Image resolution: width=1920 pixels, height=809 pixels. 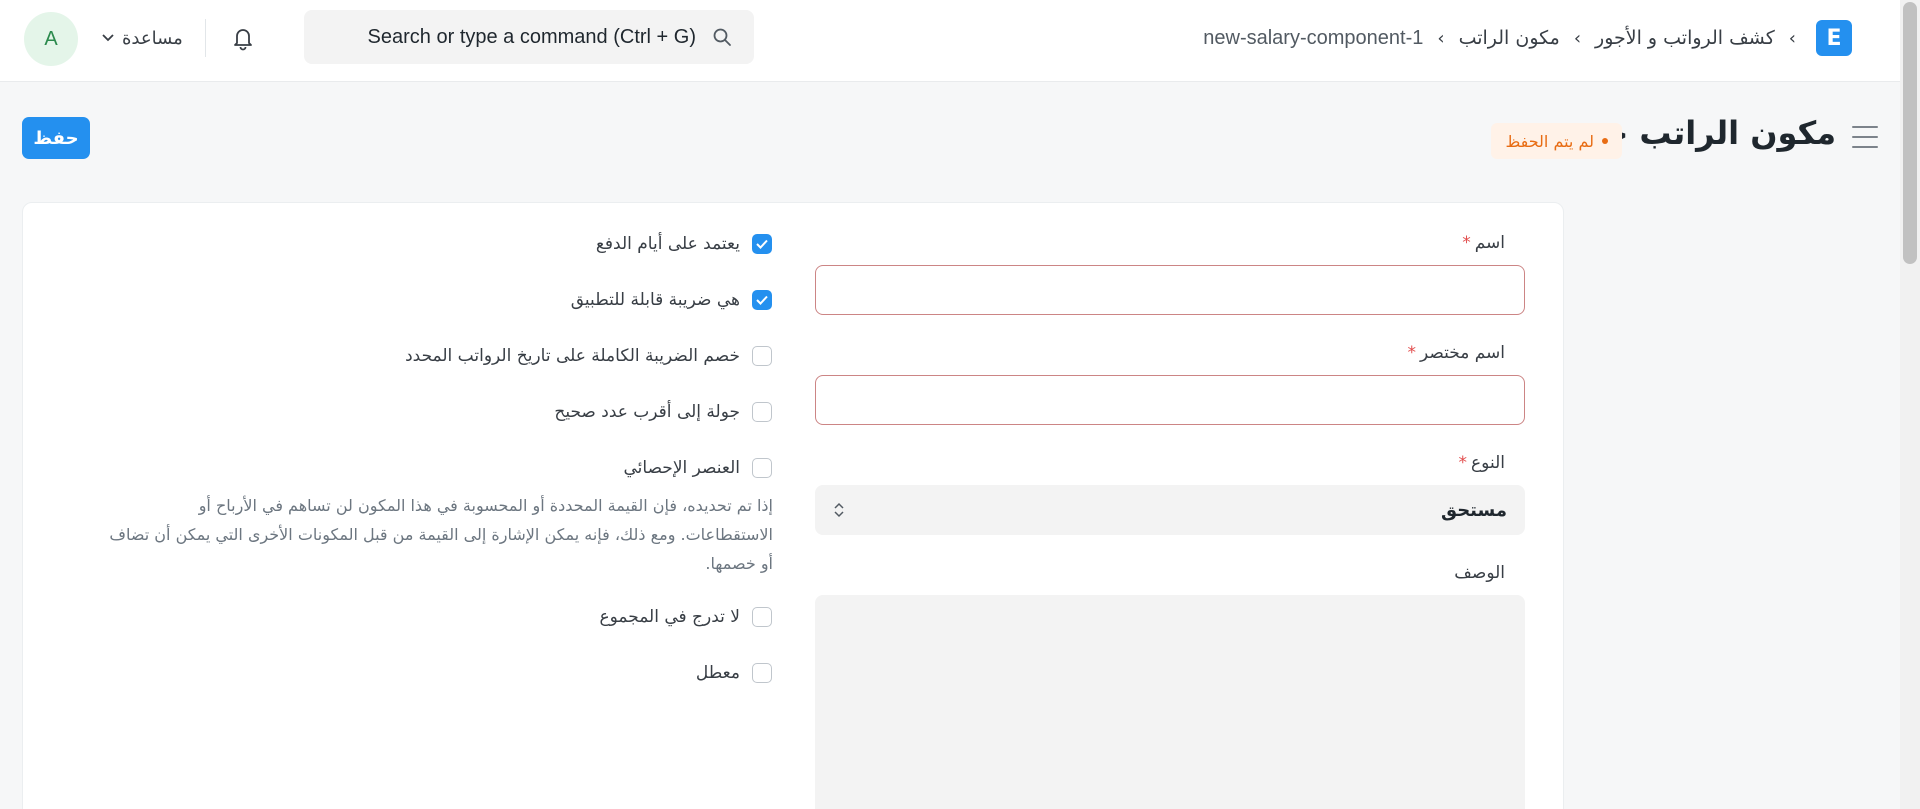 I want to click on name-label-text: اسم, so click(x=1489, y=243).